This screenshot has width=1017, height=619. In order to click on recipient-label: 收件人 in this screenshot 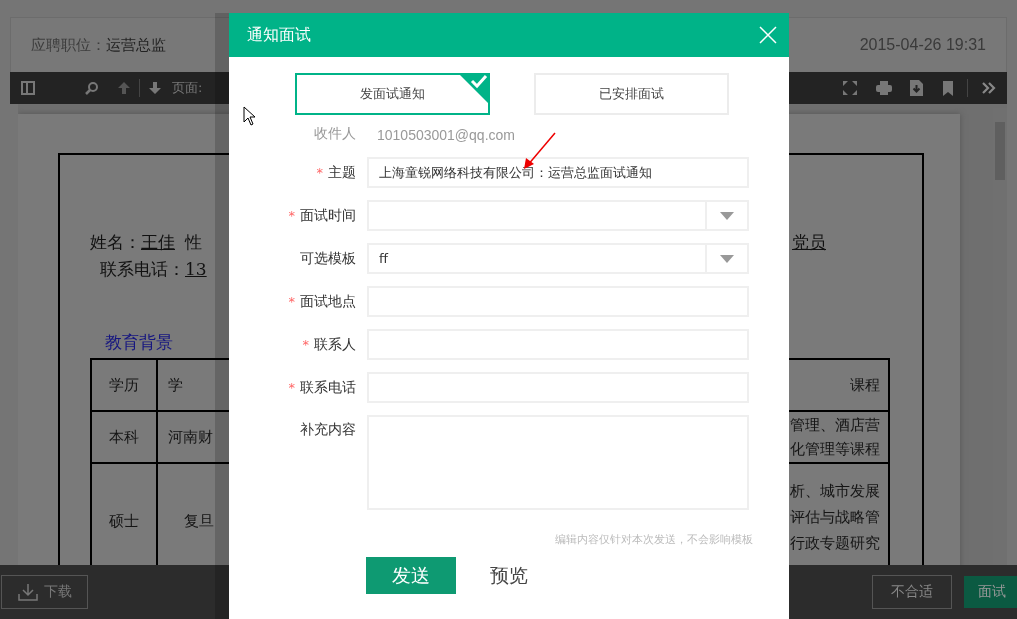, I will do `click(334, 134)`.